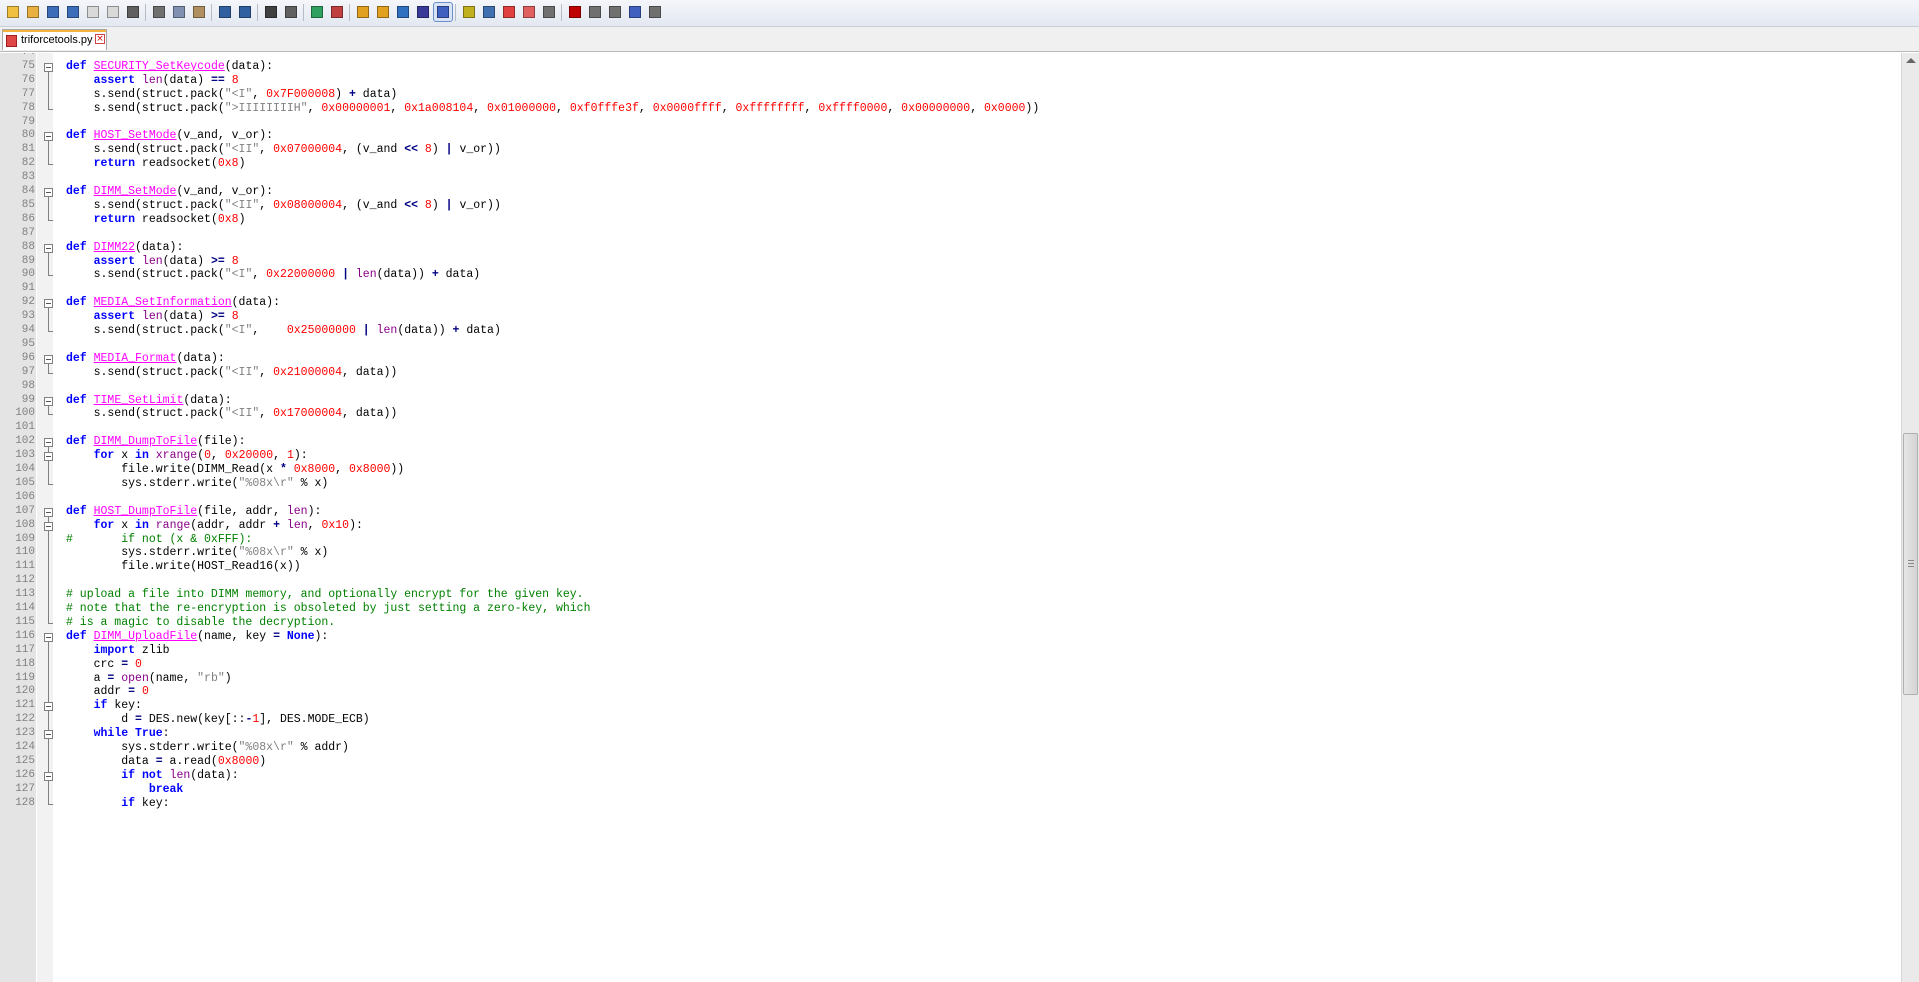 The image size is (1919, 982). Describe the element at coordinates (53, 12) in the screenshot. I see `save-icon` at that location.